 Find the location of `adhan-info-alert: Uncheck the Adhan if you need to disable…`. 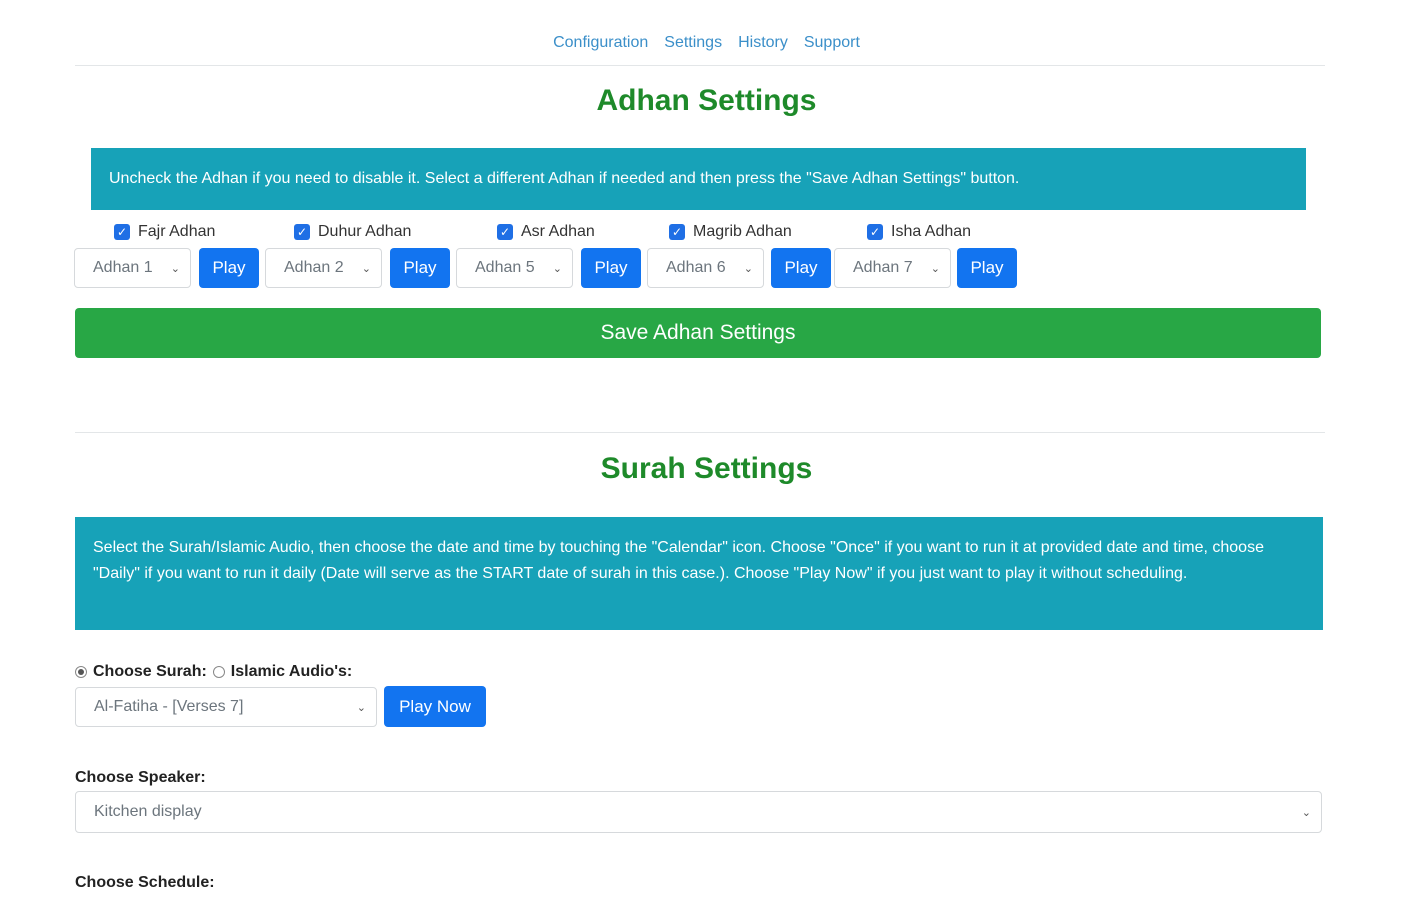

adhan-info-alert: Uncheck the Adhan if you need to disable… is located at coordinates (698, 179).